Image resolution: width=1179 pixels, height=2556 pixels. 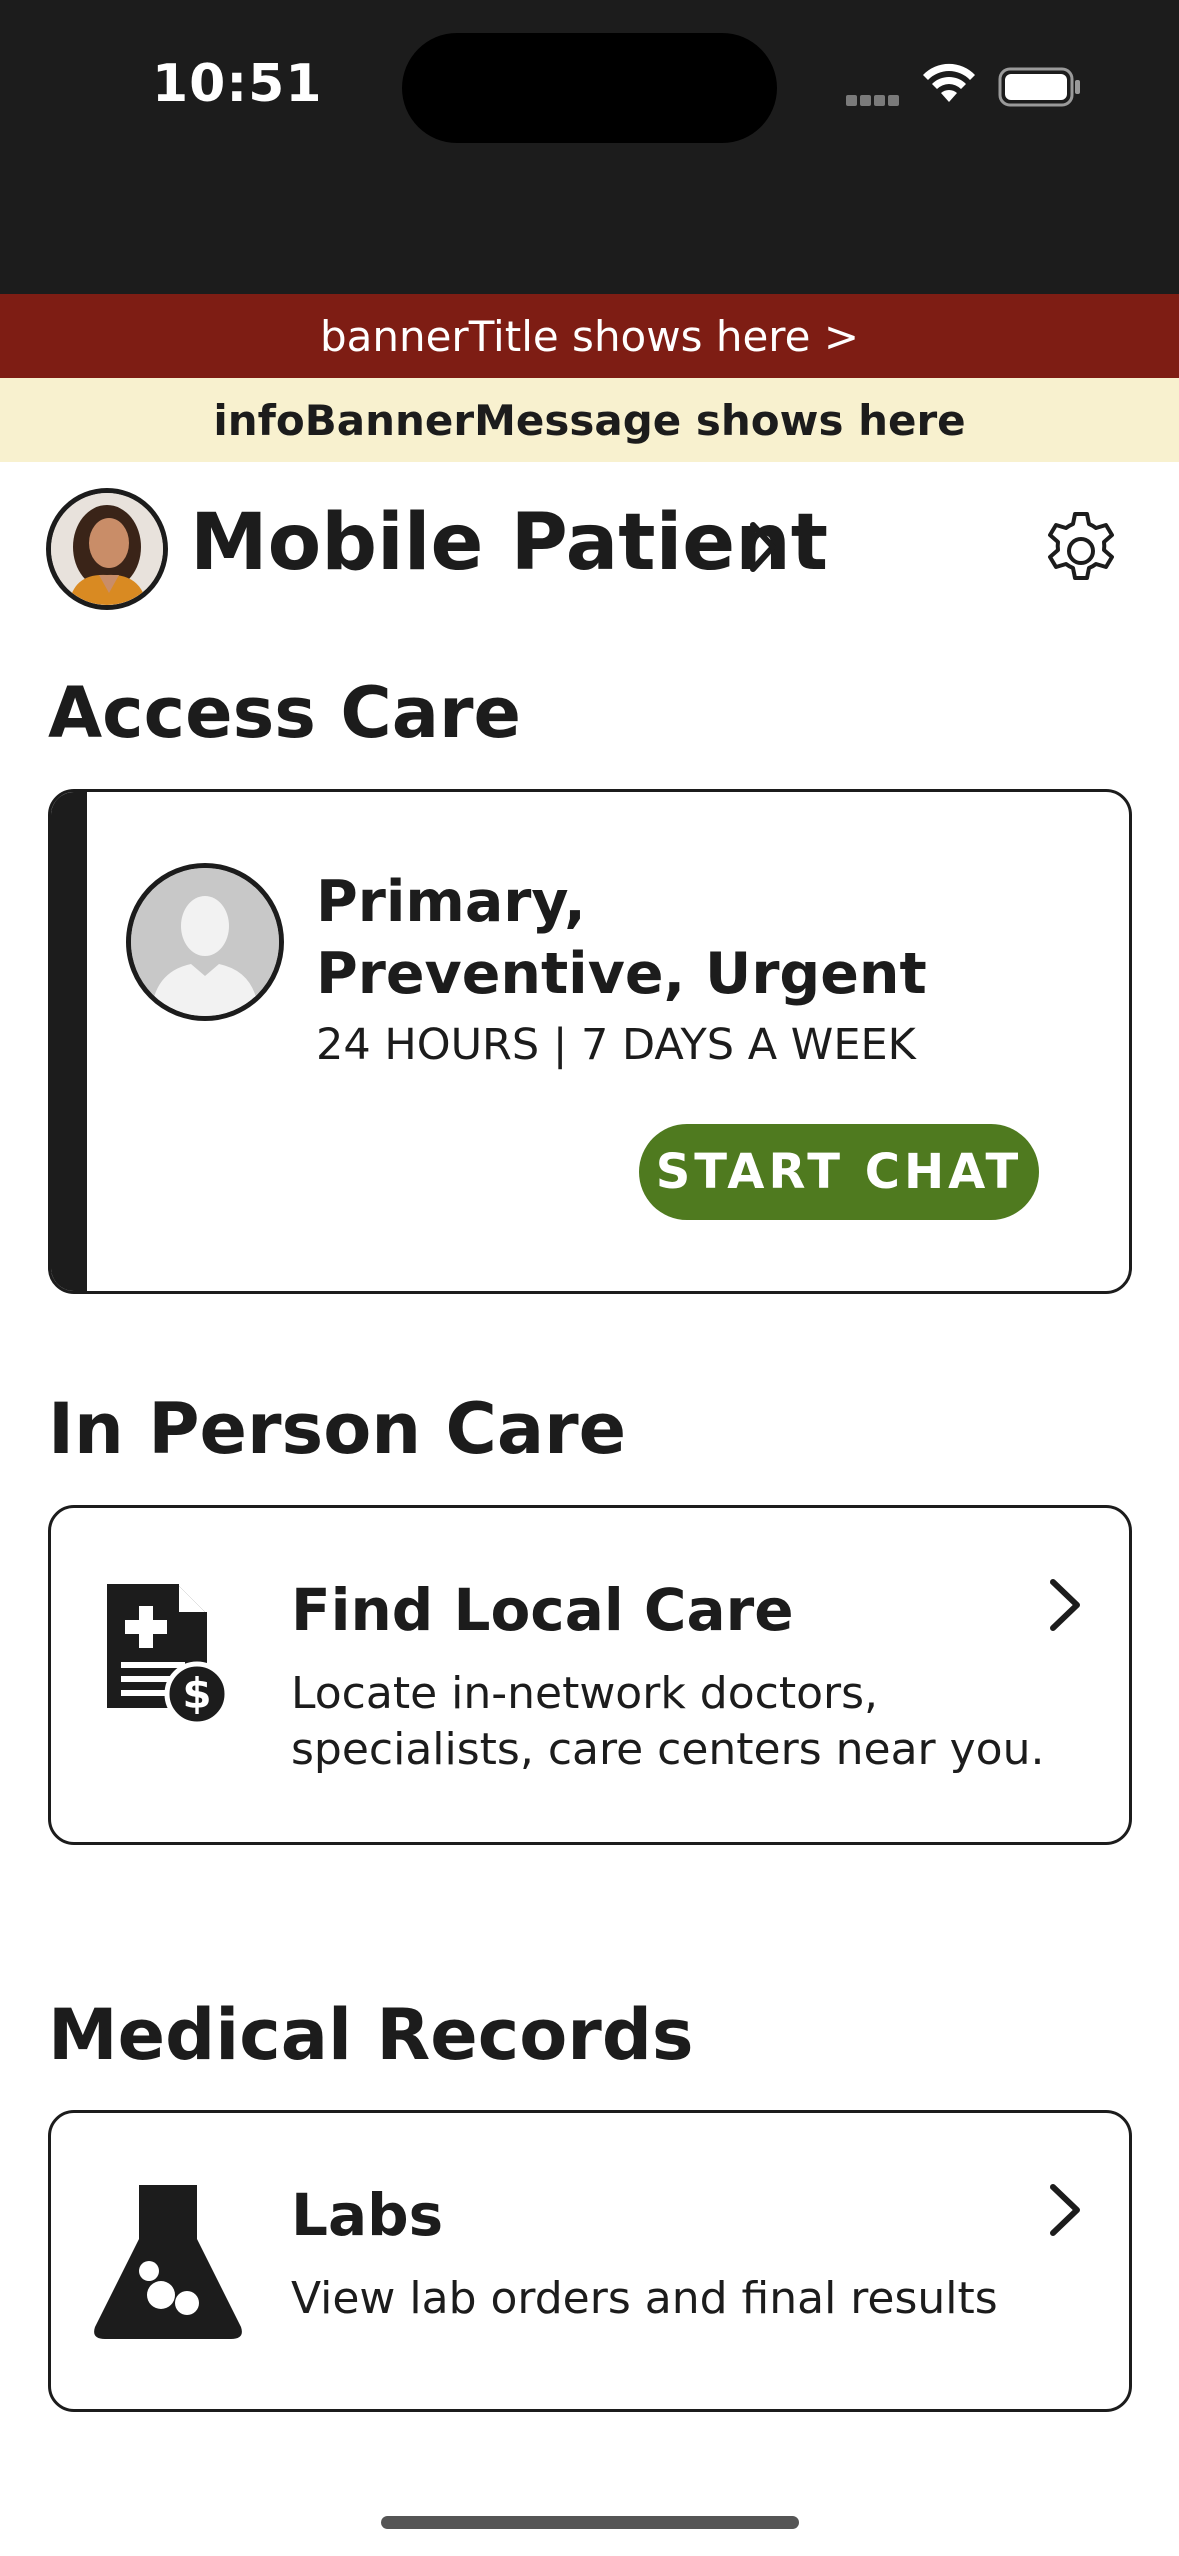 What do you see at coordinates (839, 1172) in the screenshot?
I see `start-chat-button: START CHAT` at bounding box center [839, 1172].